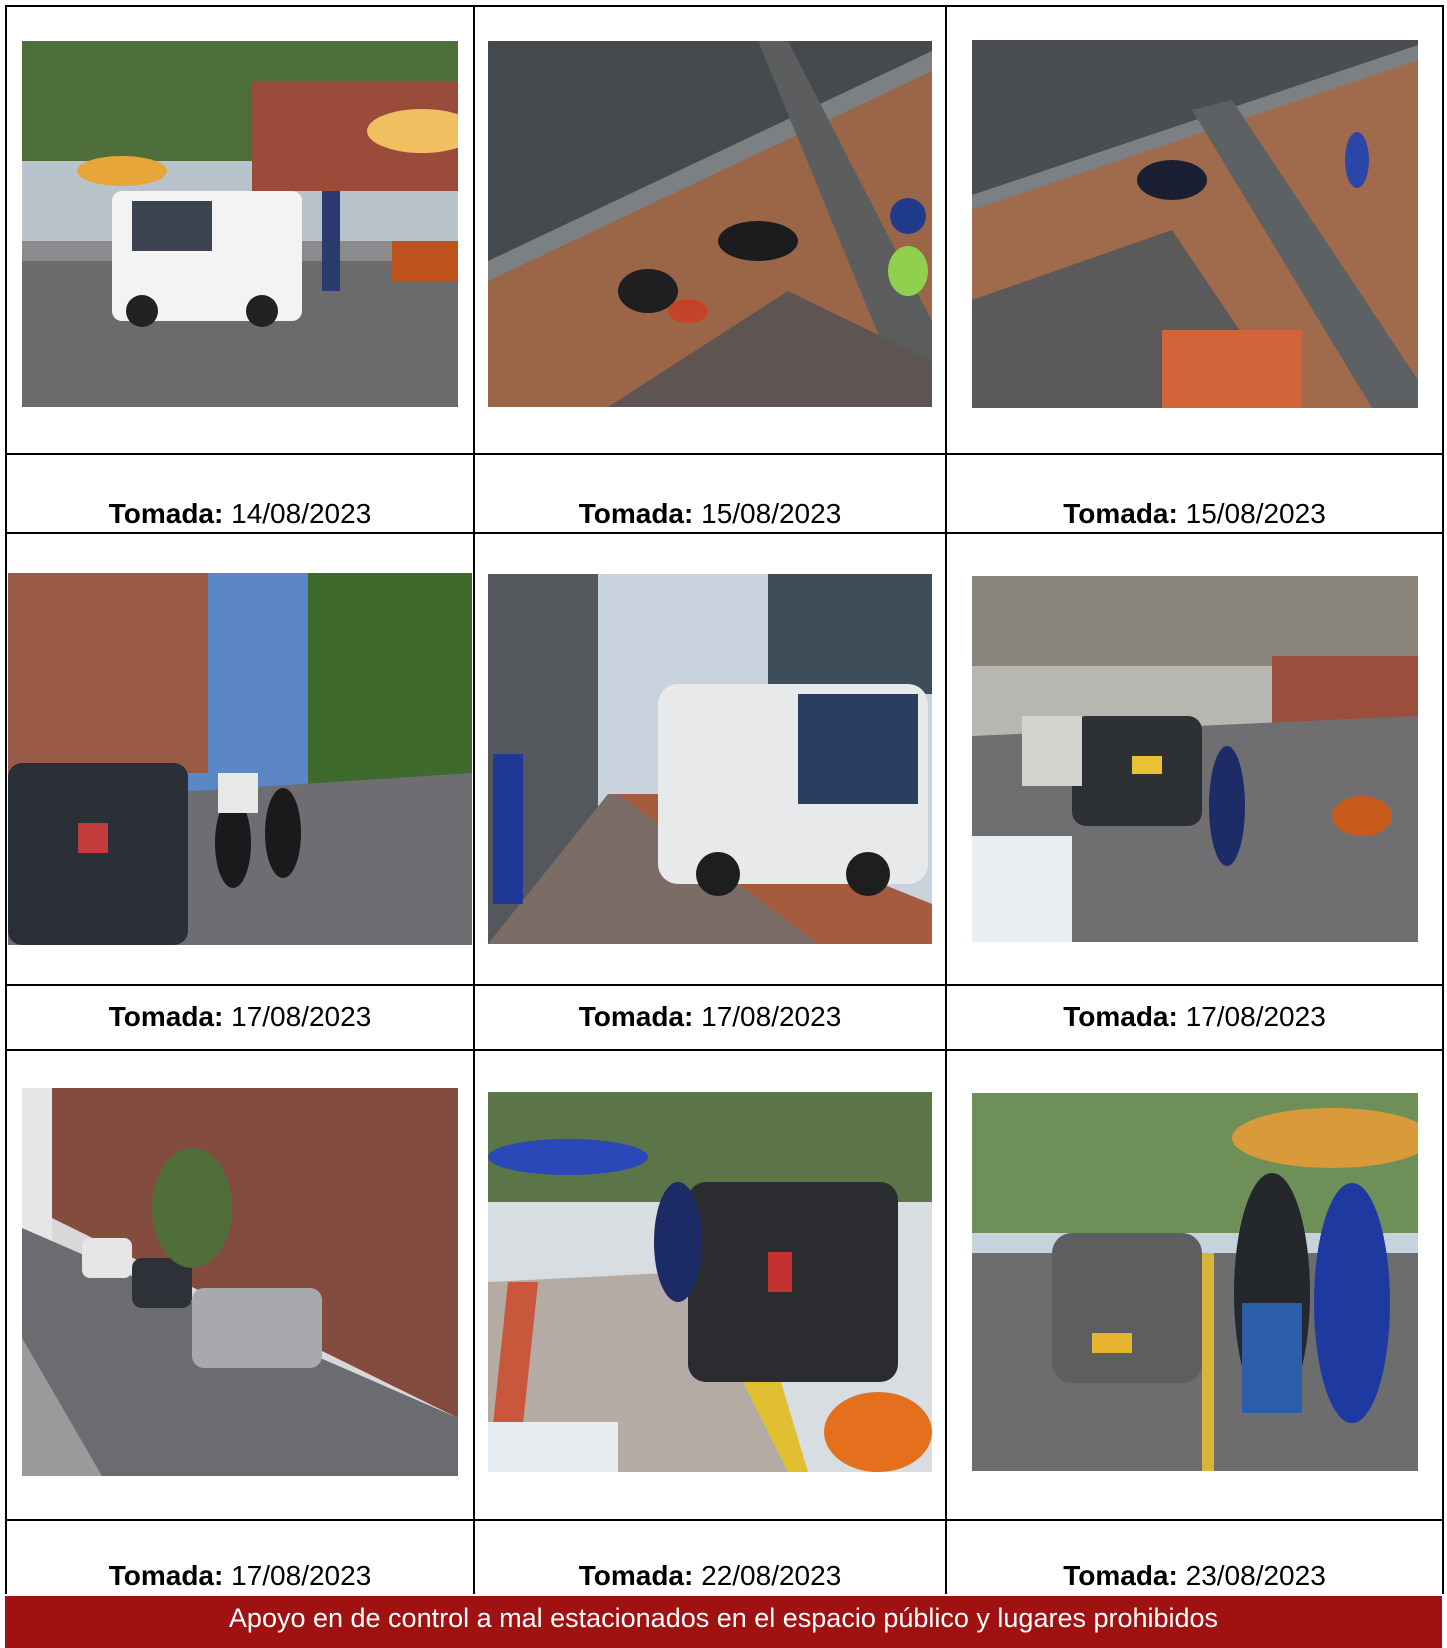 The image size is (1447, 1648). I want to click on photo-caption: Tomada: 23/08/2023, so click(1194, 1575).